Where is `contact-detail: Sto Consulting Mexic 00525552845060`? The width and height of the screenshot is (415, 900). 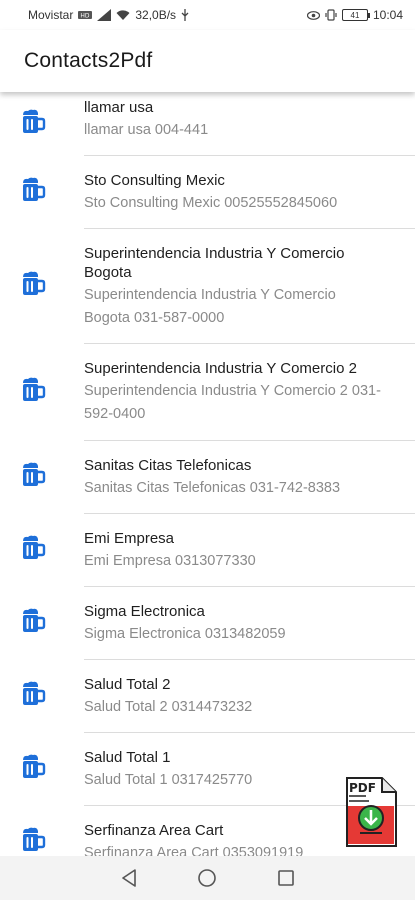
contact-detail: Sto Consulting Mexic 00525552845060 is located at coordinates (211, 202).